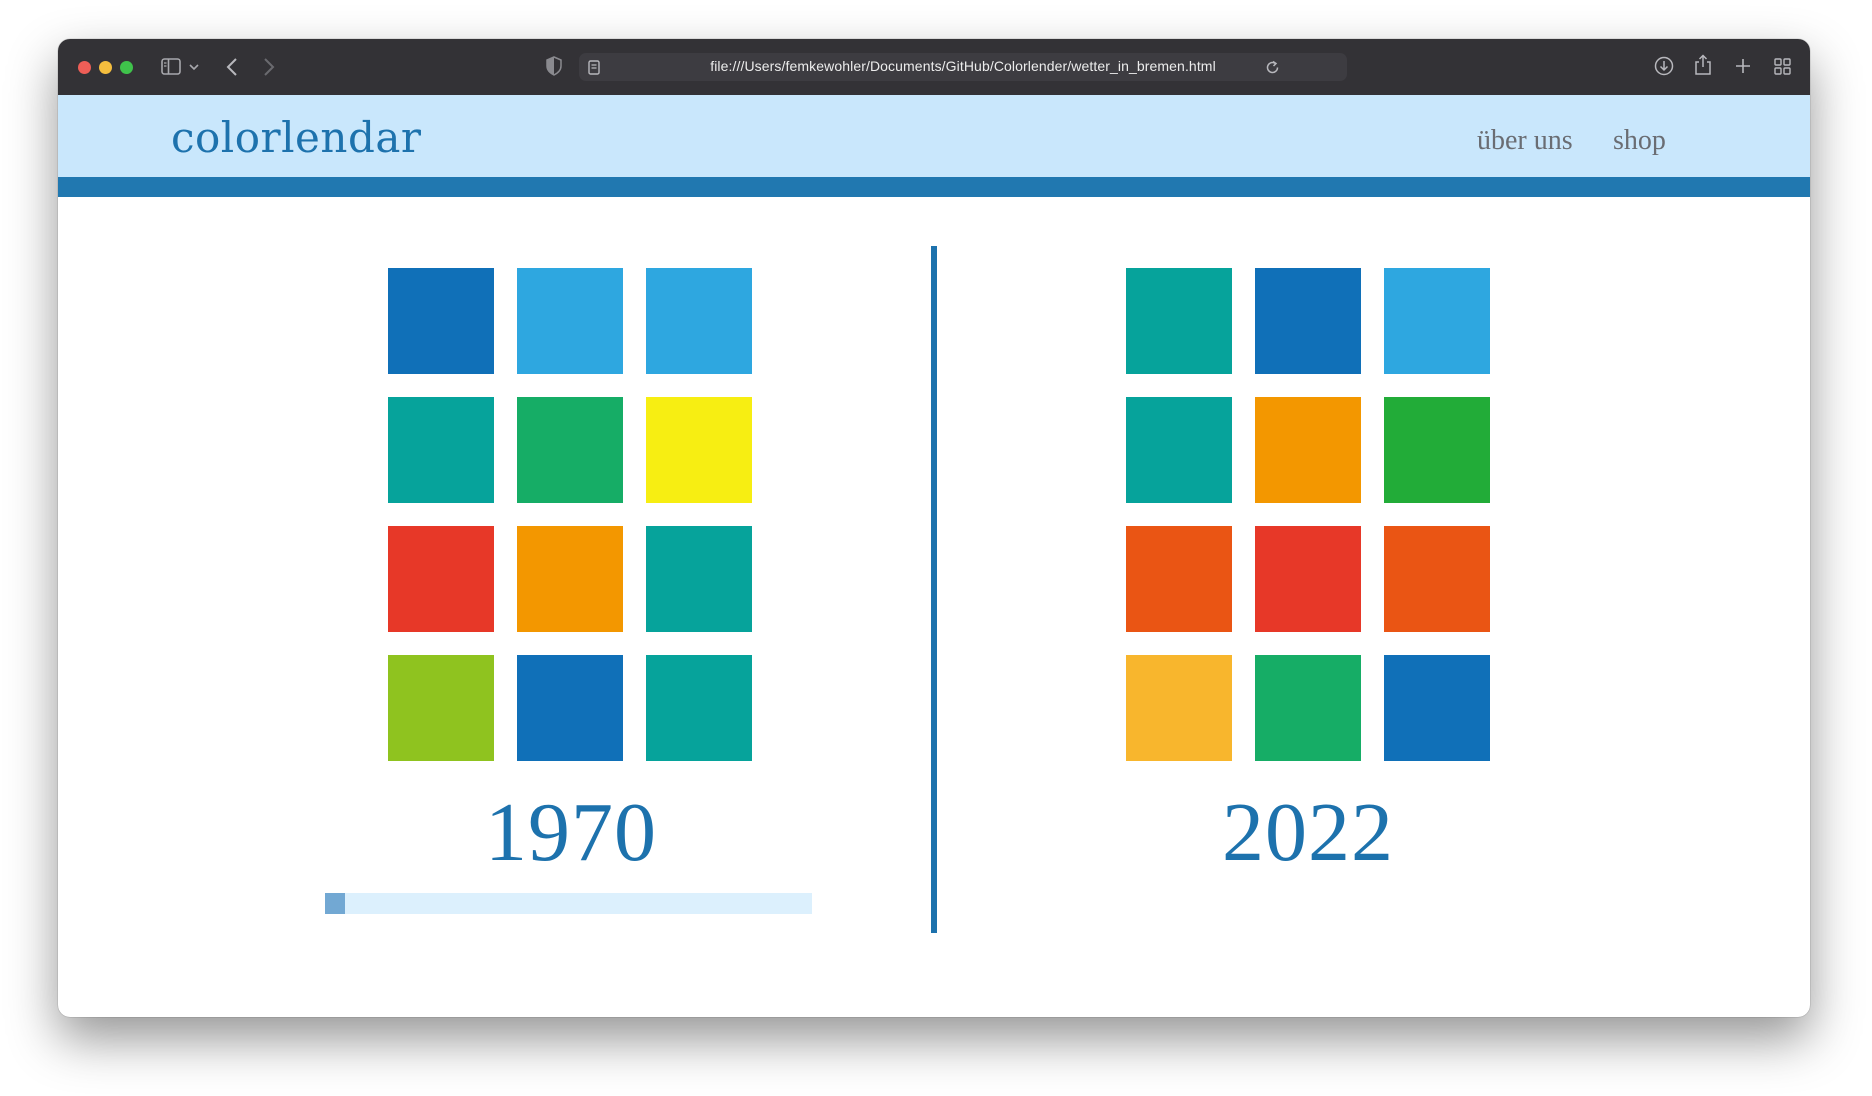  Describe the element at coordinates (699, 321) in the screenshot. I see `month-square-1970-mar` at that location.